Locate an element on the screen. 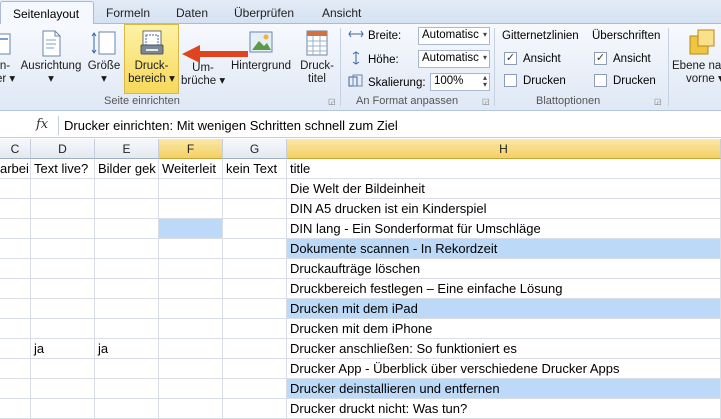  gitter-ansicht-checkbox: ✓ Ansicht is located at coordinates (532, 58).